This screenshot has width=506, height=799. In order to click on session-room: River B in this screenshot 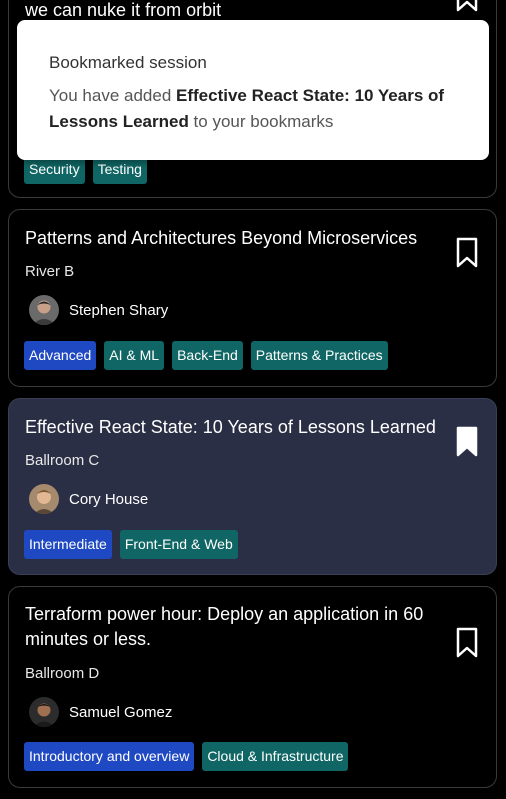, I will do `click(50, 271)`.